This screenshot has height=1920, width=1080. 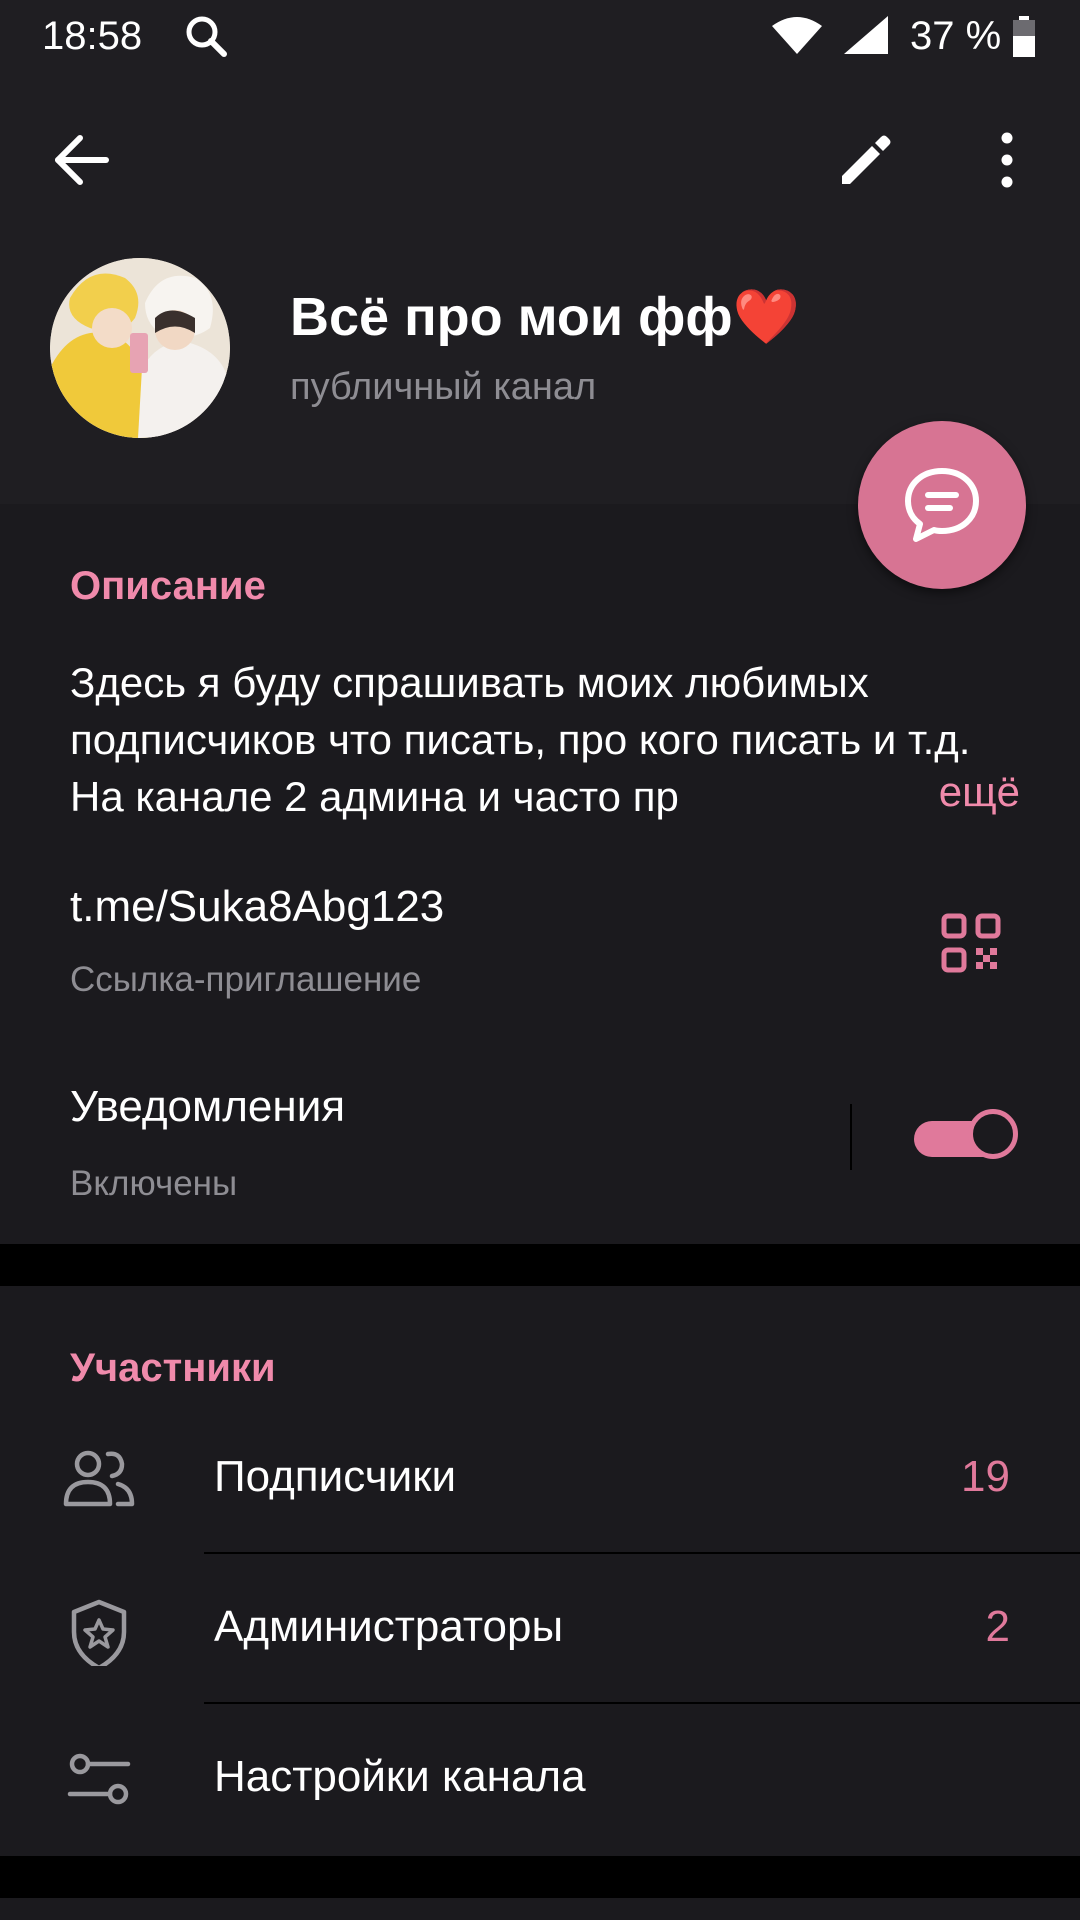 I want to click on notifications-status: Включены, so click(x=154, y=1183).